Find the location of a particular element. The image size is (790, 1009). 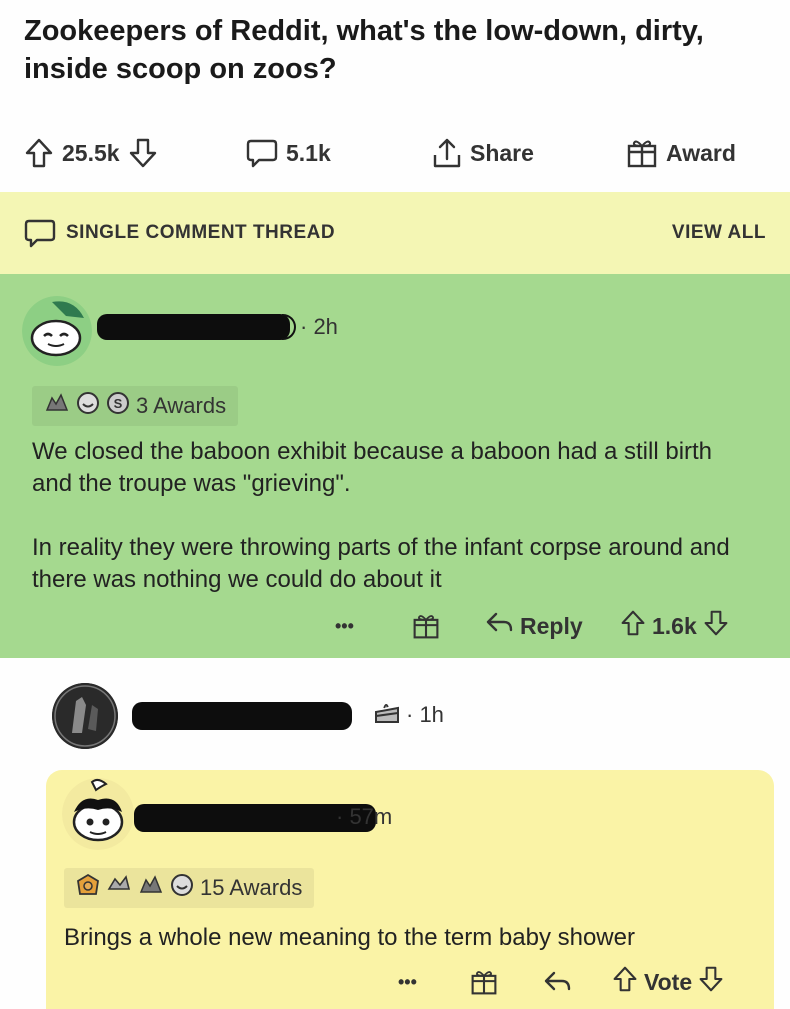

single-comment-thread-bar: SINGLE COMMENT THREAD VIEW ALL is located at coordinates (395, 233).